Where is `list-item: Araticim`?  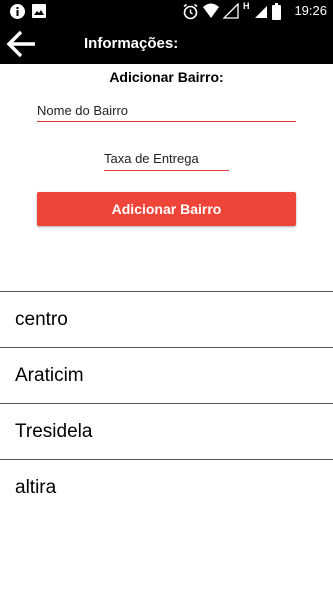
list-item: Araticim is located at coordinates (166, 375).